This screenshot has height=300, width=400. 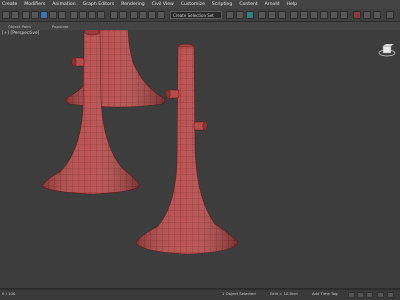 I want to click on menu-graph-editors: Graph Editors, so click(x=99, y=4).